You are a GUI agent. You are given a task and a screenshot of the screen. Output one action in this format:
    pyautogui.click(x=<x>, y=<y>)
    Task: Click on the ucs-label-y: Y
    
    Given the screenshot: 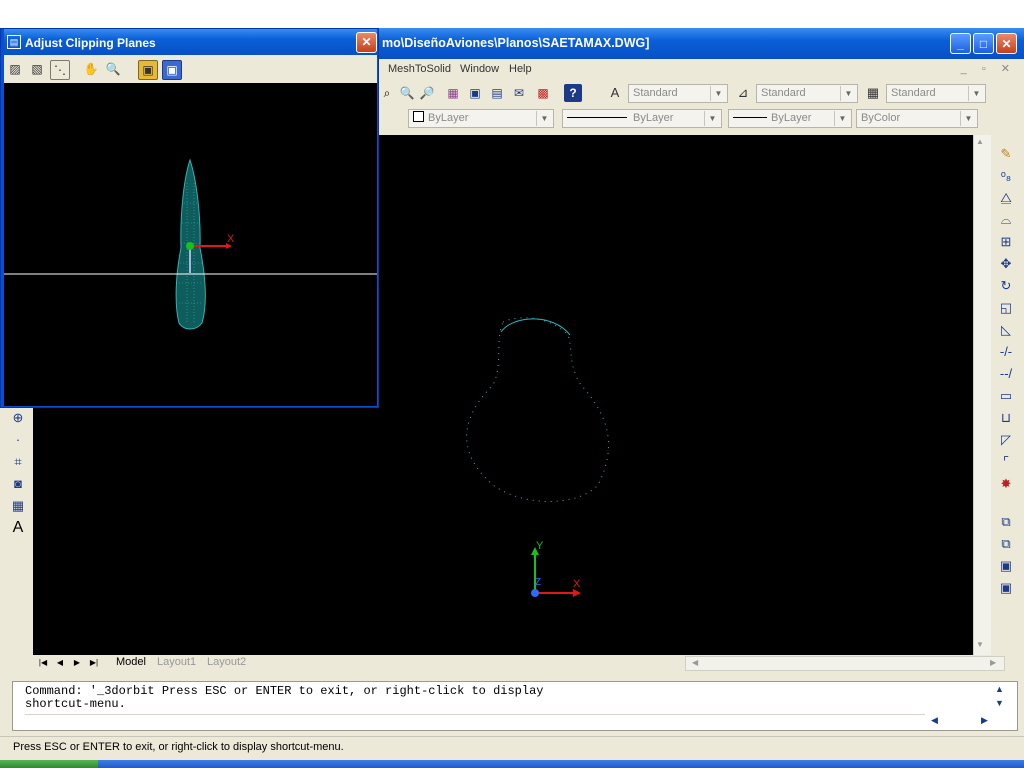 What is the action you would take?
    pyautogui.click(x=540, y=546)
    